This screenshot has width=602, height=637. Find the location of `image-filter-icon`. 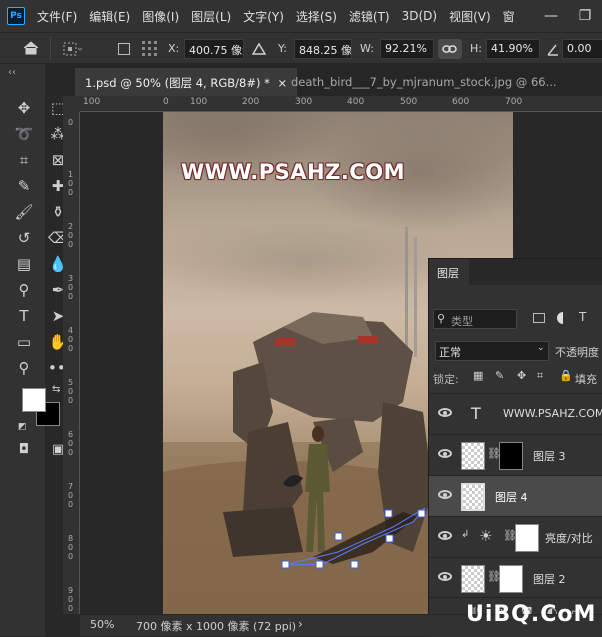

image-filter-icon is located at coordinates (539, 318).